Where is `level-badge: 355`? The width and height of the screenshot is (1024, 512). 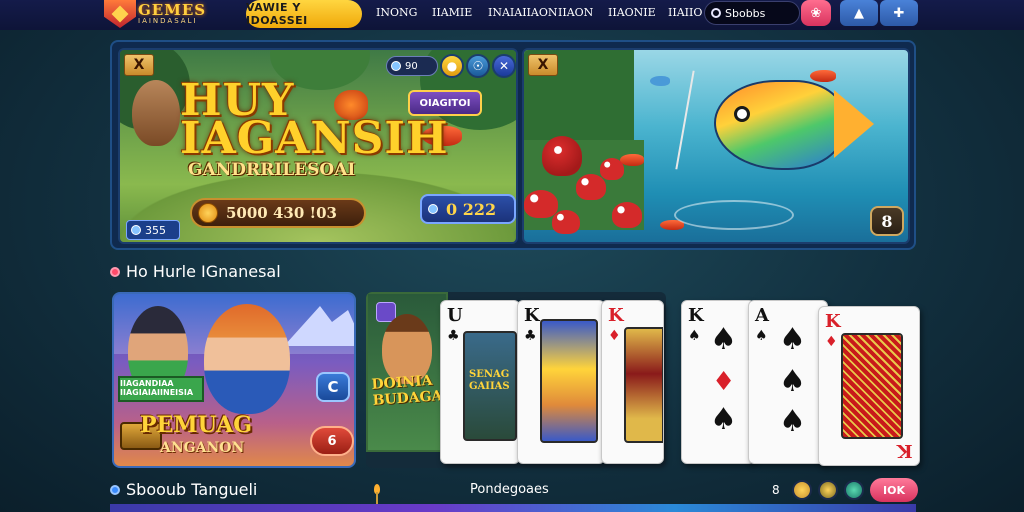 level-badge: 355 is located at coordinates (153, 230).